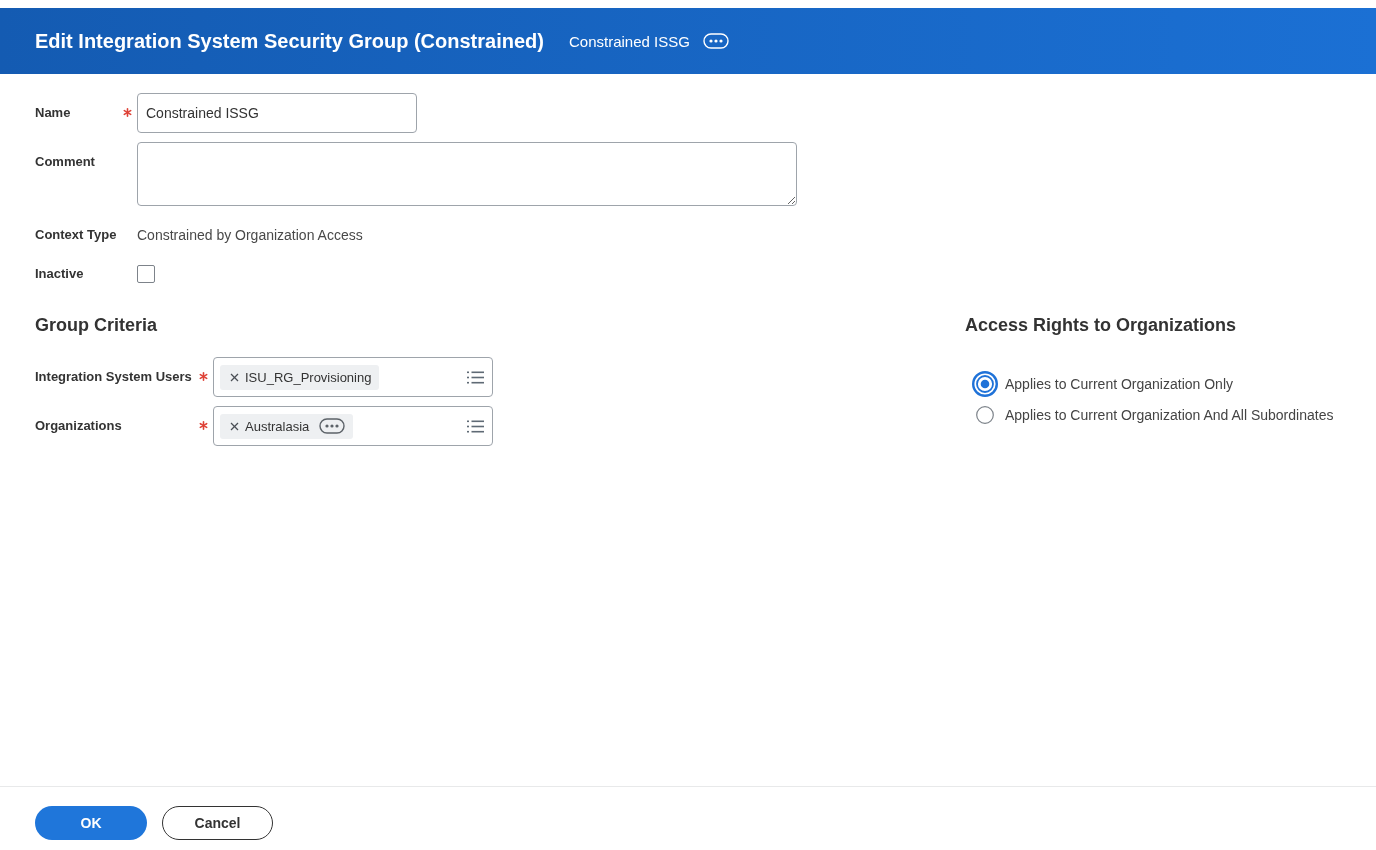  I want to click on multiselect-field: ISU_RG_Provisioning, so click(353, 377).